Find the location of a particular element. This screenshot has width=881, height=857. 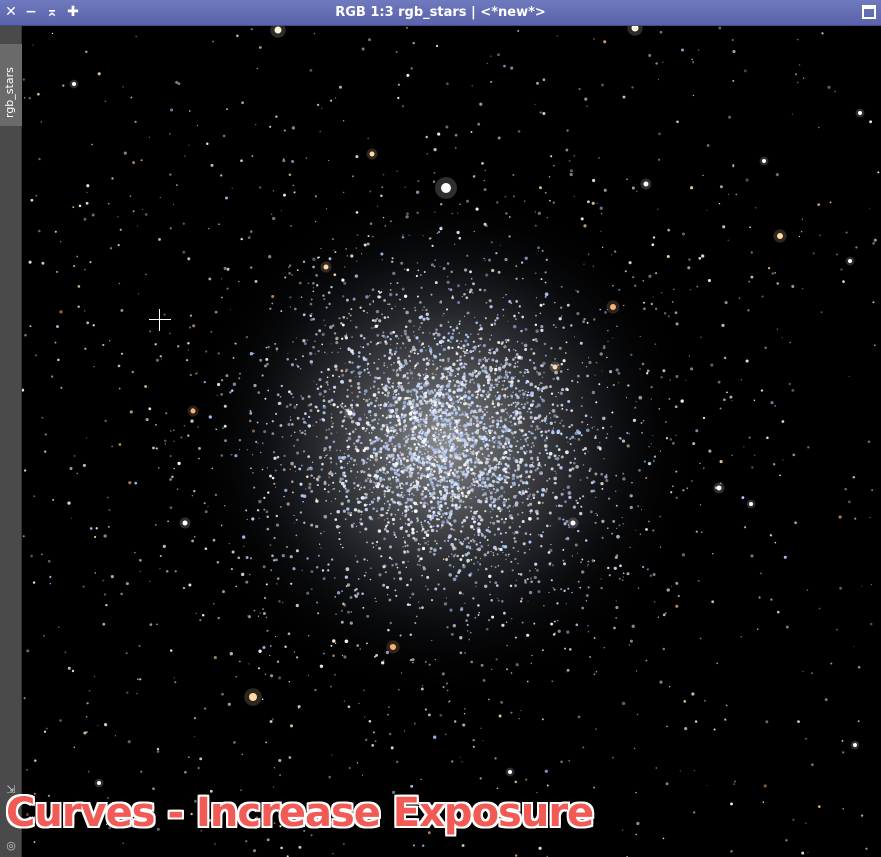

view-id-label: rgb_stars is located at coordinates (9, 92).